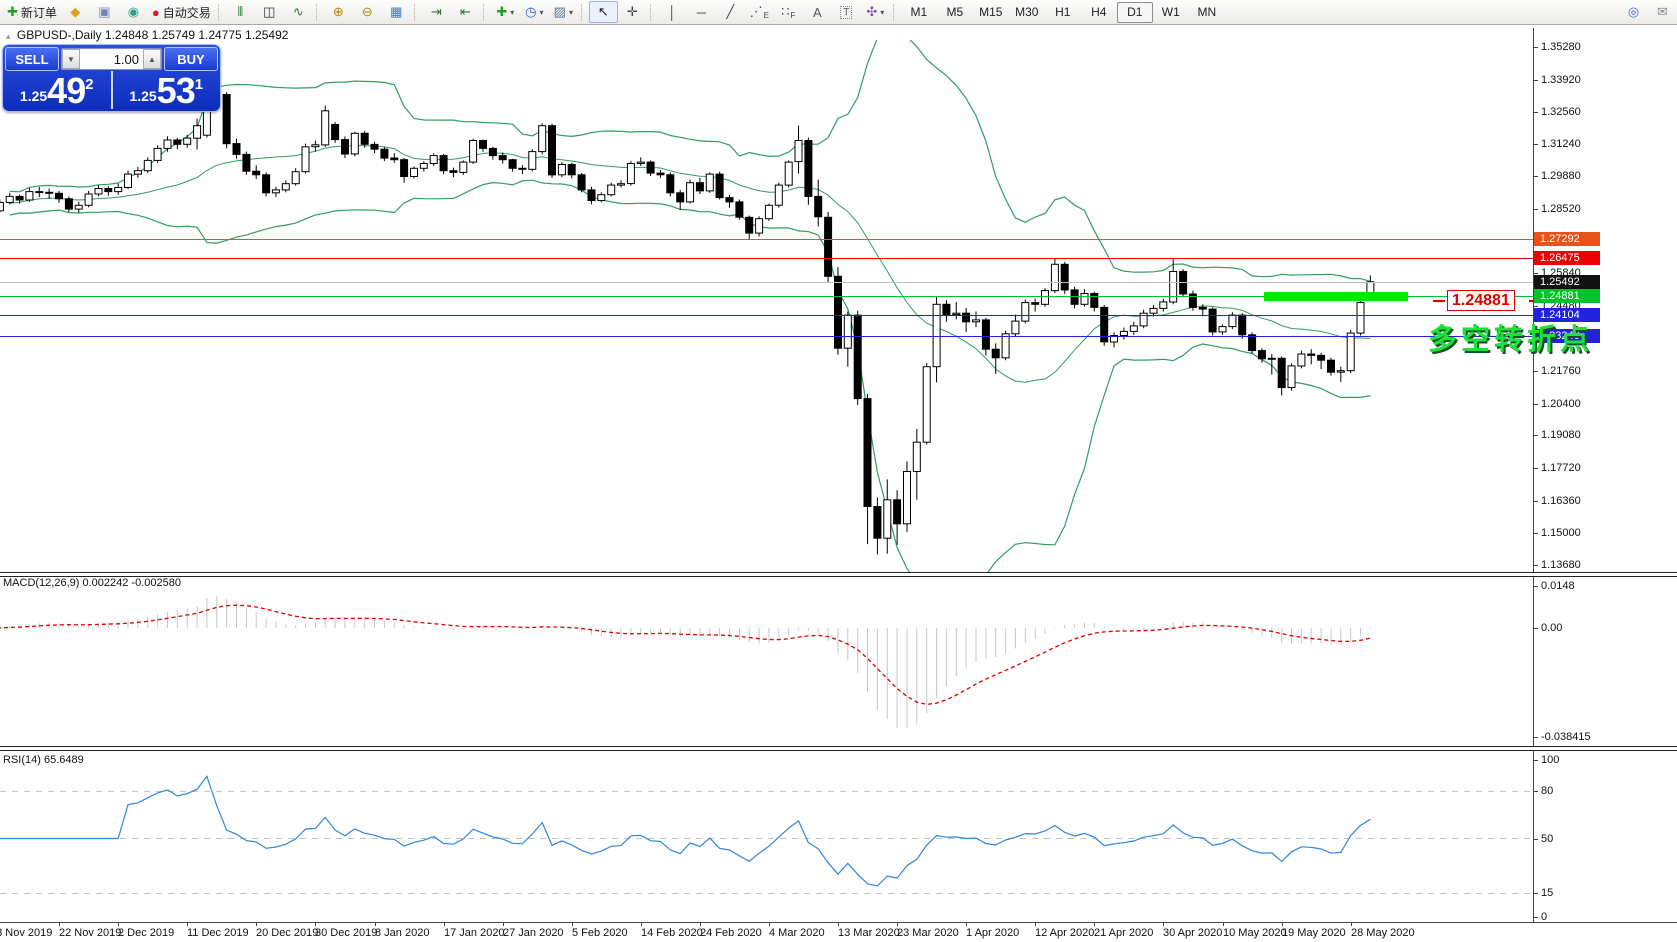 This screenshot has height=942, width=1677. I want to click on support-highlight-bar, so click(1336, 296).